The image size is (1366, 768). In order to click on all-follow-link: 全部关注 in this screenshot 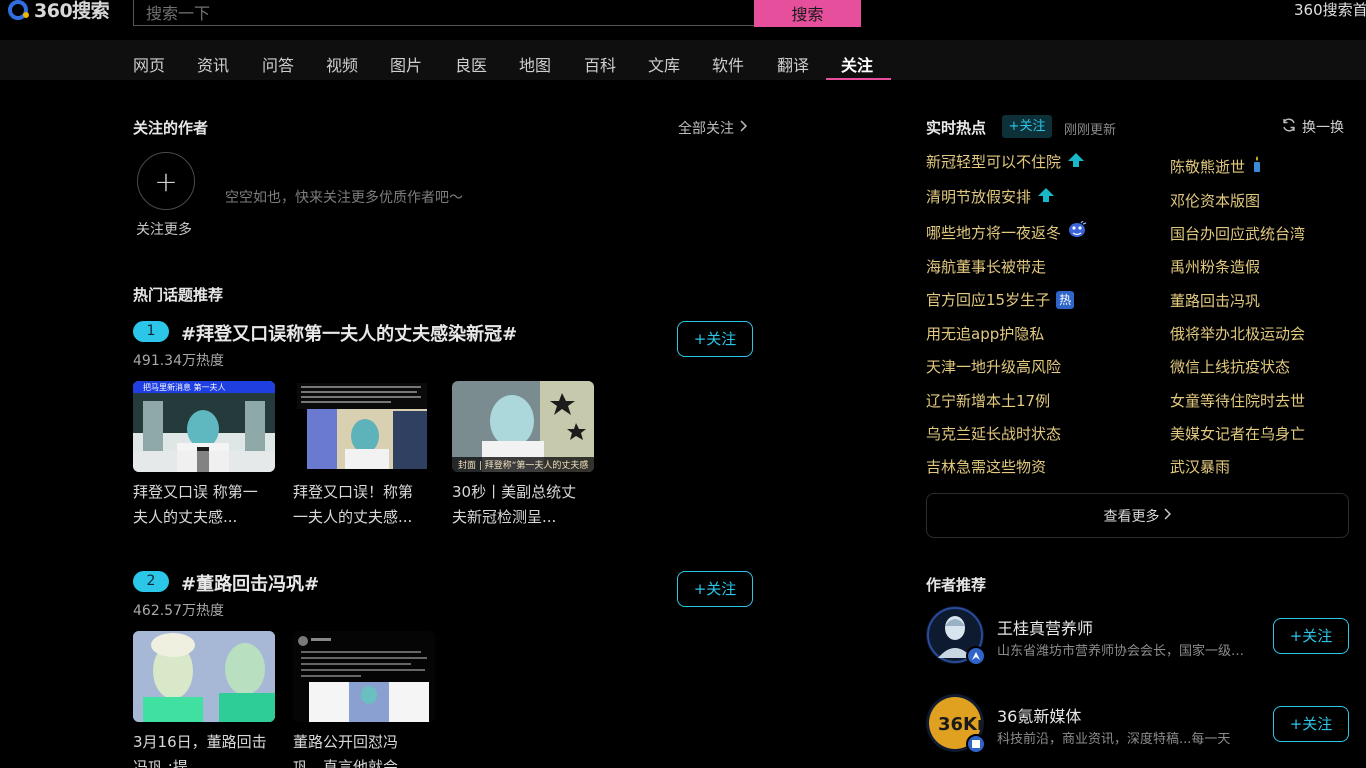, I will do `click(713, 128)`.